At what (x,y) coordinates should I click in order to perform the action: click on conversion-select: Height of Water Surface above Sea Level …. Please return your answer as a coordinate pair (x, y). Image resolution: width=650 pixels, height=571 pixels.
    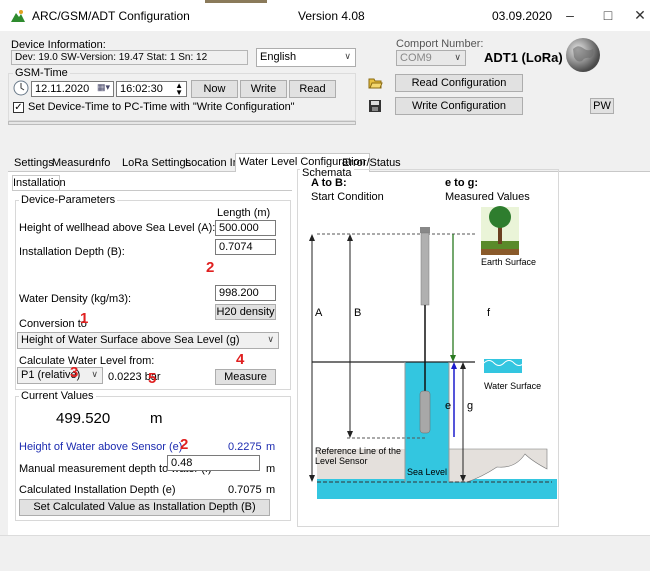
    Looking at the image, I should click on (148, 340).